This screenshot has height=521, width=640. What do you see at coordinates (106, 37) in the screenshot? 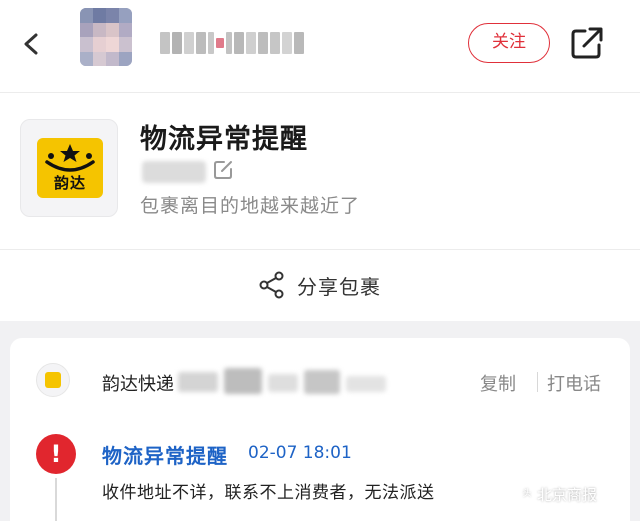
I see `avatar` at bounding box center [106, 37].